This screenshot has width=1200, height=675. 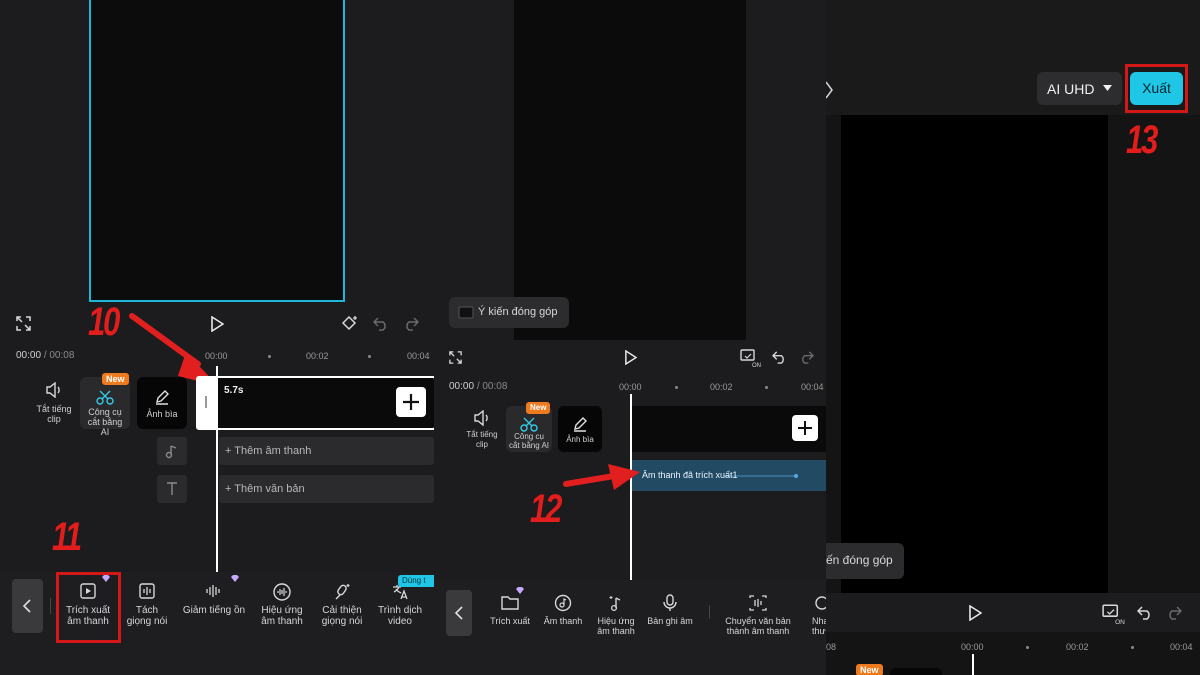 What do you see at coordinates (342, 604) in the screenshot?
I see `enhance-voice-button: Cải thiện giọng nói` at bounding box center [342, 604].